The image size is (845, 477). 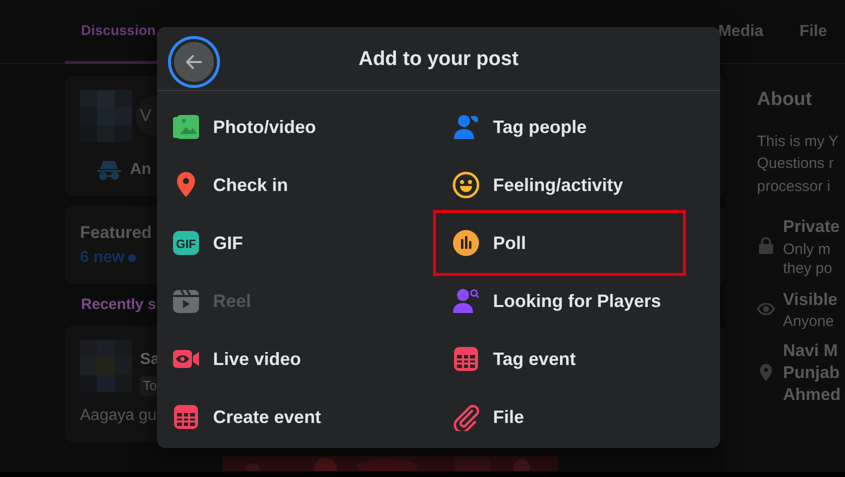 I want to click on menu-item: Feeling/activity, so click(x=559, y=185).